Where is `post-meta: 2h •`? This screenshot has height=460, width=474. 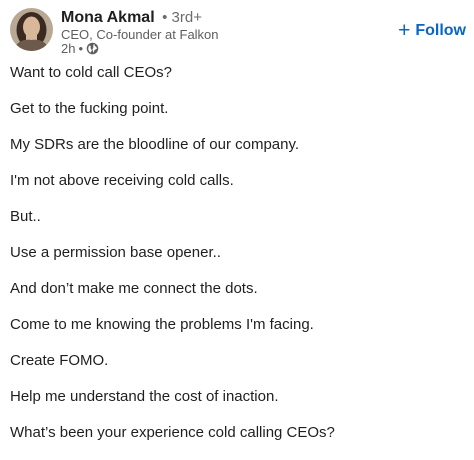
post-meta: 2h • is located at coordinates (80, 48).